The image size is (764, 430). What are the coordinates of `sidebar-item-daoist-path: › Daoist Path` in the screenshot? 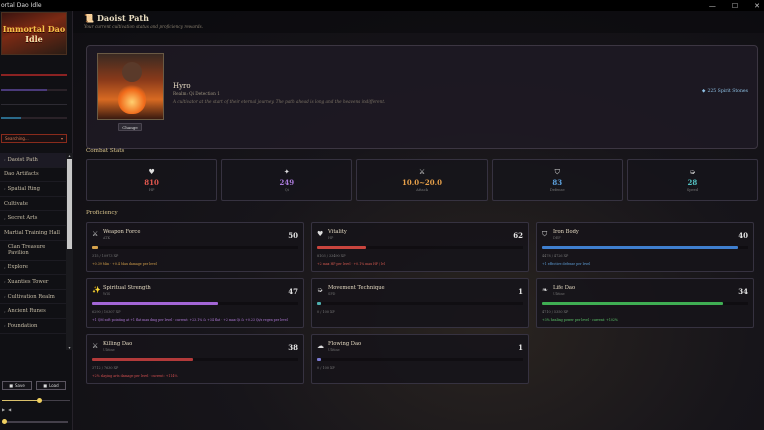 It's located at (33, 160).